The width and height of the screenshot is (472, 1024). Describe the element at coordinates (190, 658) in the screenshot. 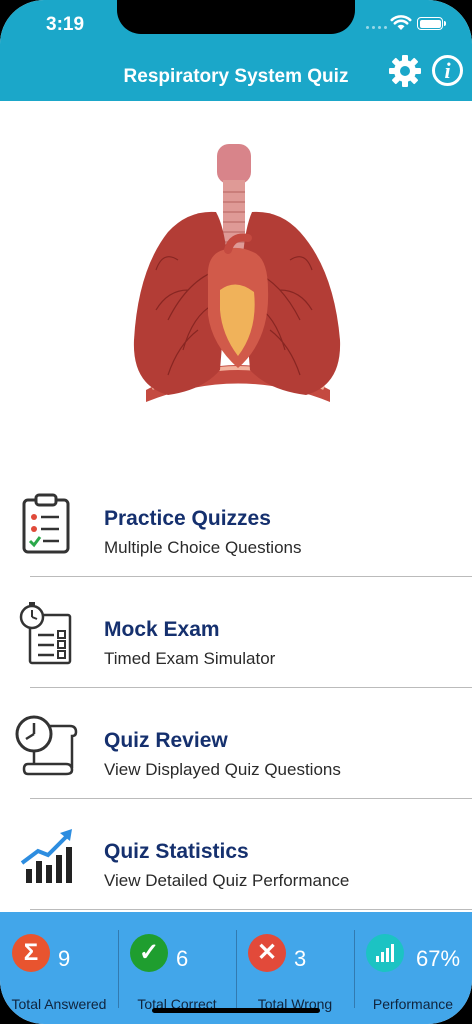

I see `menu-subtitle: Timed Exam Simulator` at that location.